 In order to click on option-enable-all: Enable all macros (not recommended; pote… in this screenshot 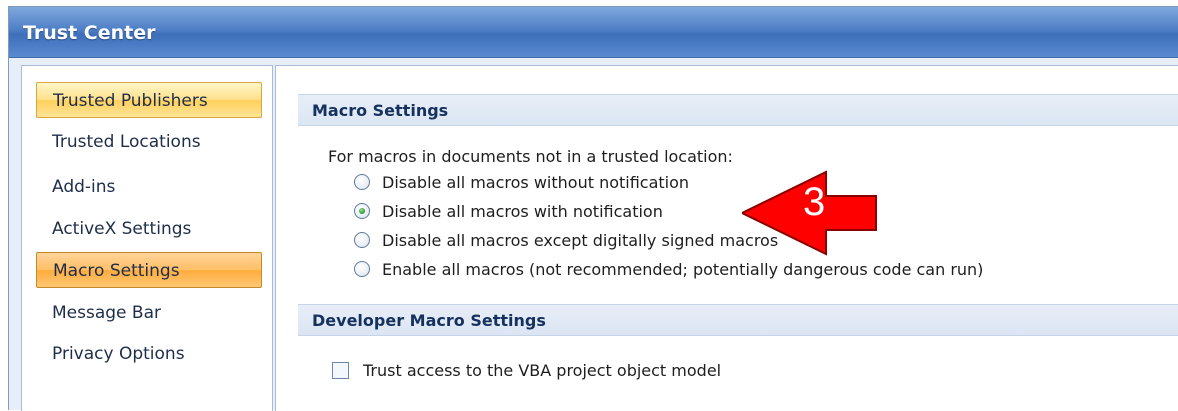, I will do `click(668, 269)`.